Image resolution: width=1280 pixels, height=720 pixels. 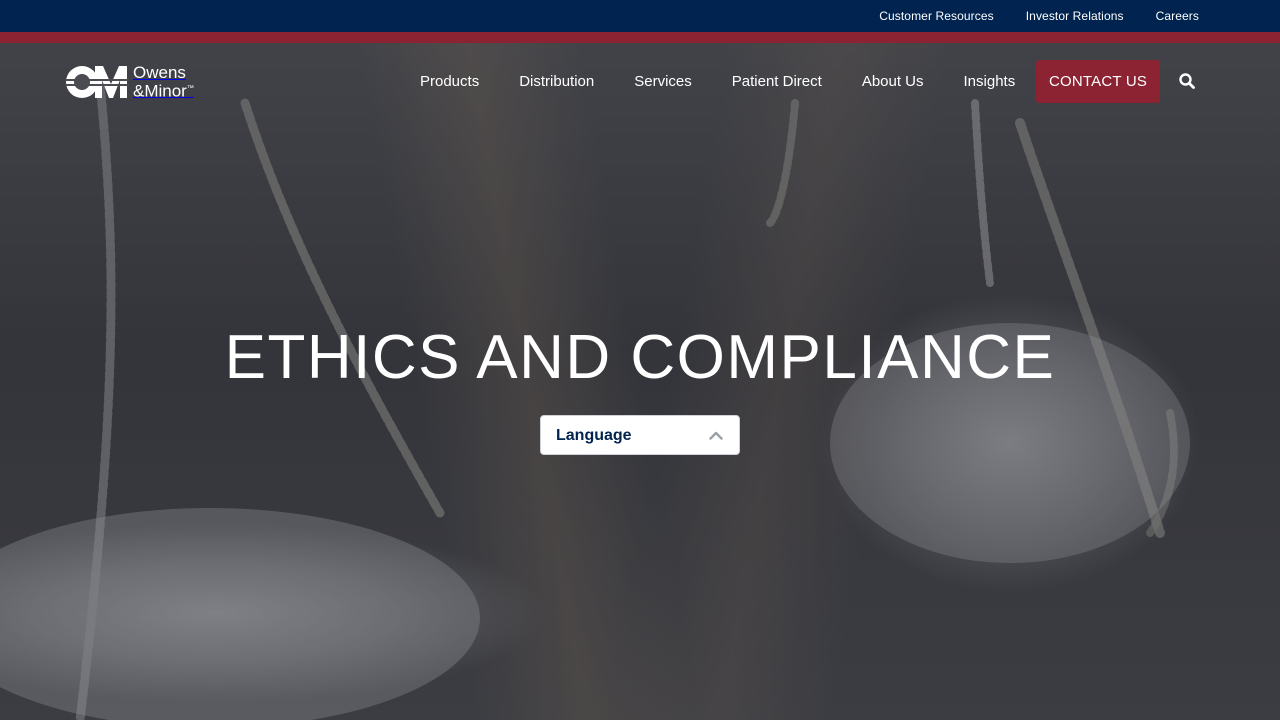 I want to click on chevron-up-icon, so click(x=716, y=435).